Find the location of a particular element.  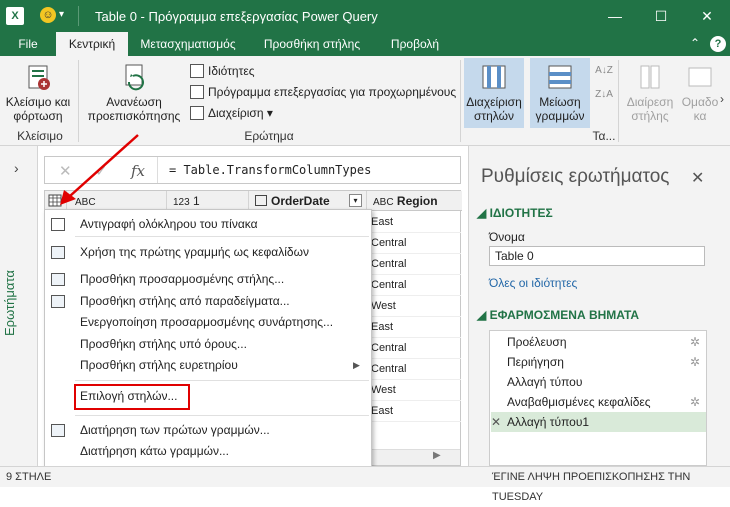

applied-step-label: Περιήγηση is located at coordinates (535, 362).